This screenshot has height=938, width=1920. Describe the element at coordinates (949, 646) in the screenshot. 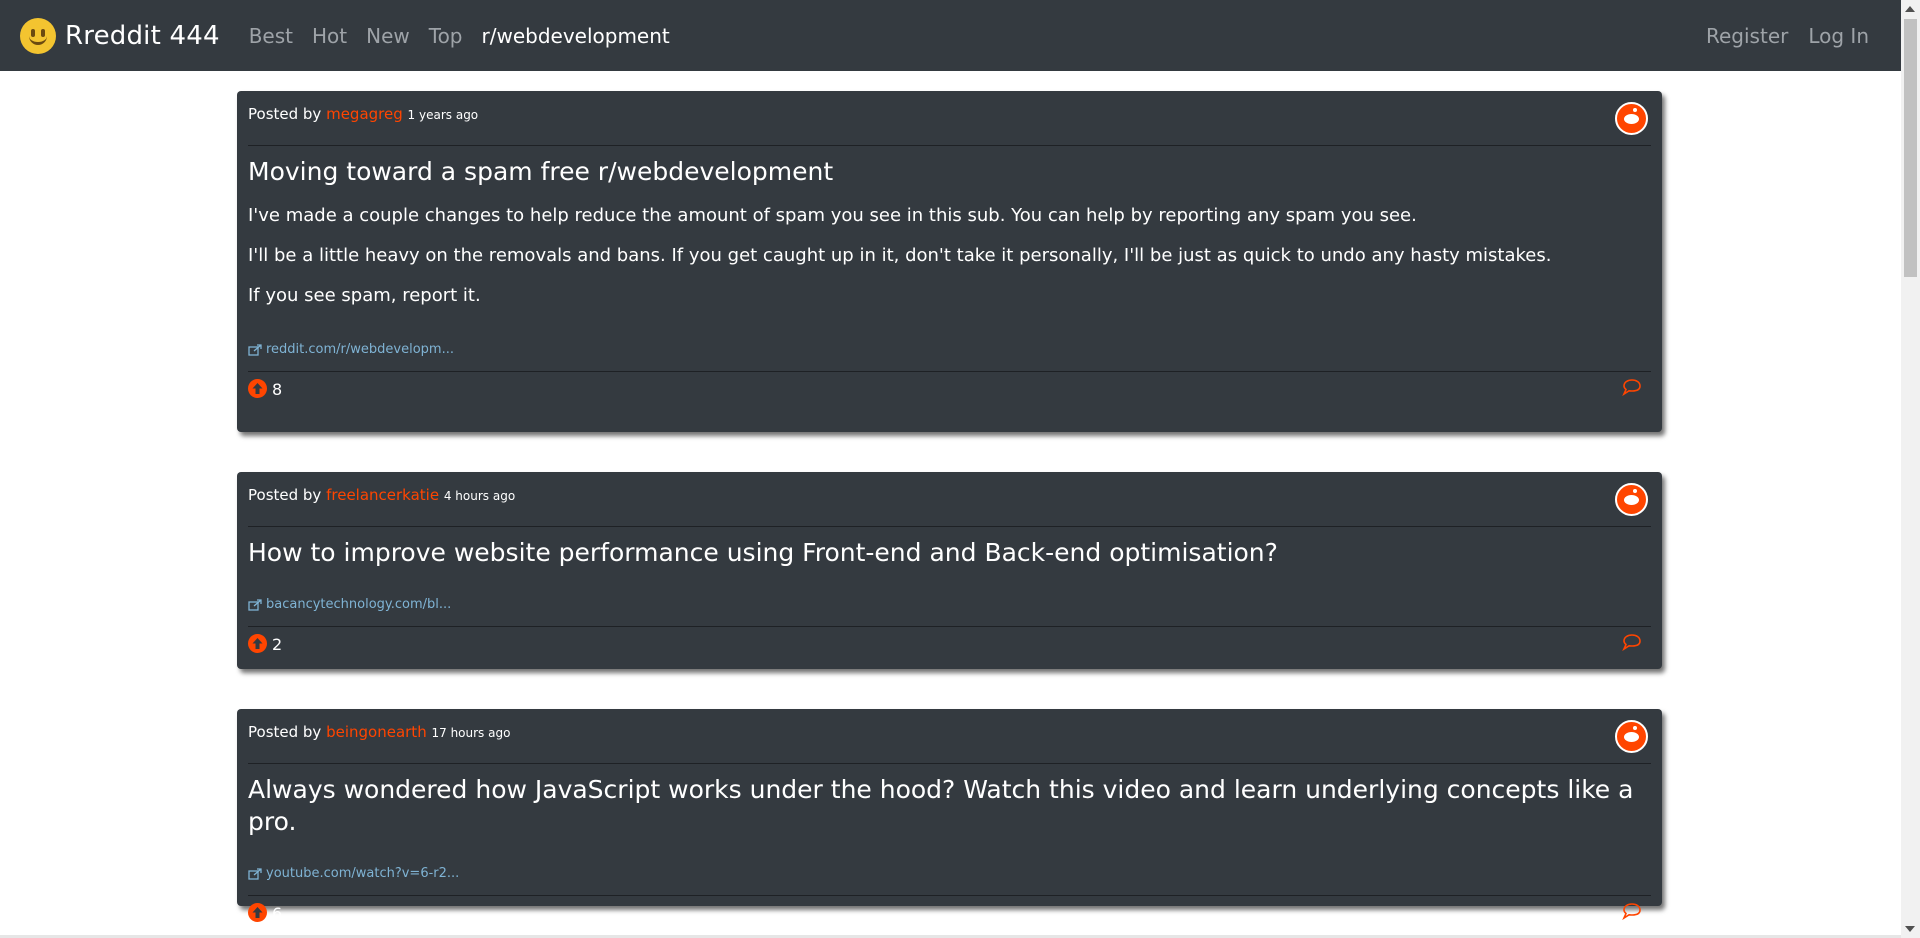

I see `post-footer: 2` at that location.